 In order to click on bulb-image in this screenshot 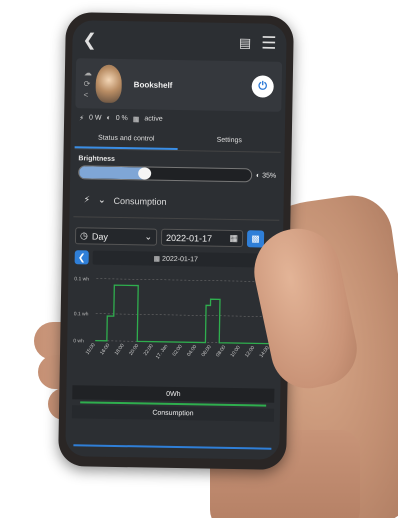, I will do `click(109, 84)`.